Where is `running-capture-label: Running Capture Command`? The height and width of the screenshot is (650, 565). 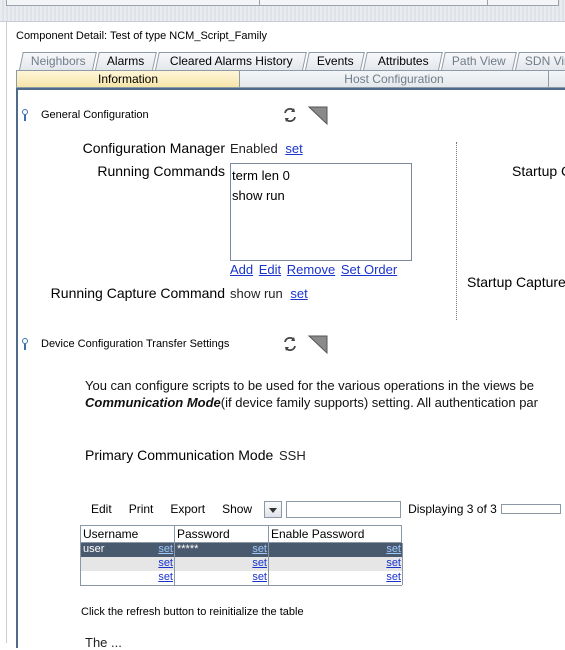
running-capture-label: Running Capture Command is located at coordinates (137, 293).